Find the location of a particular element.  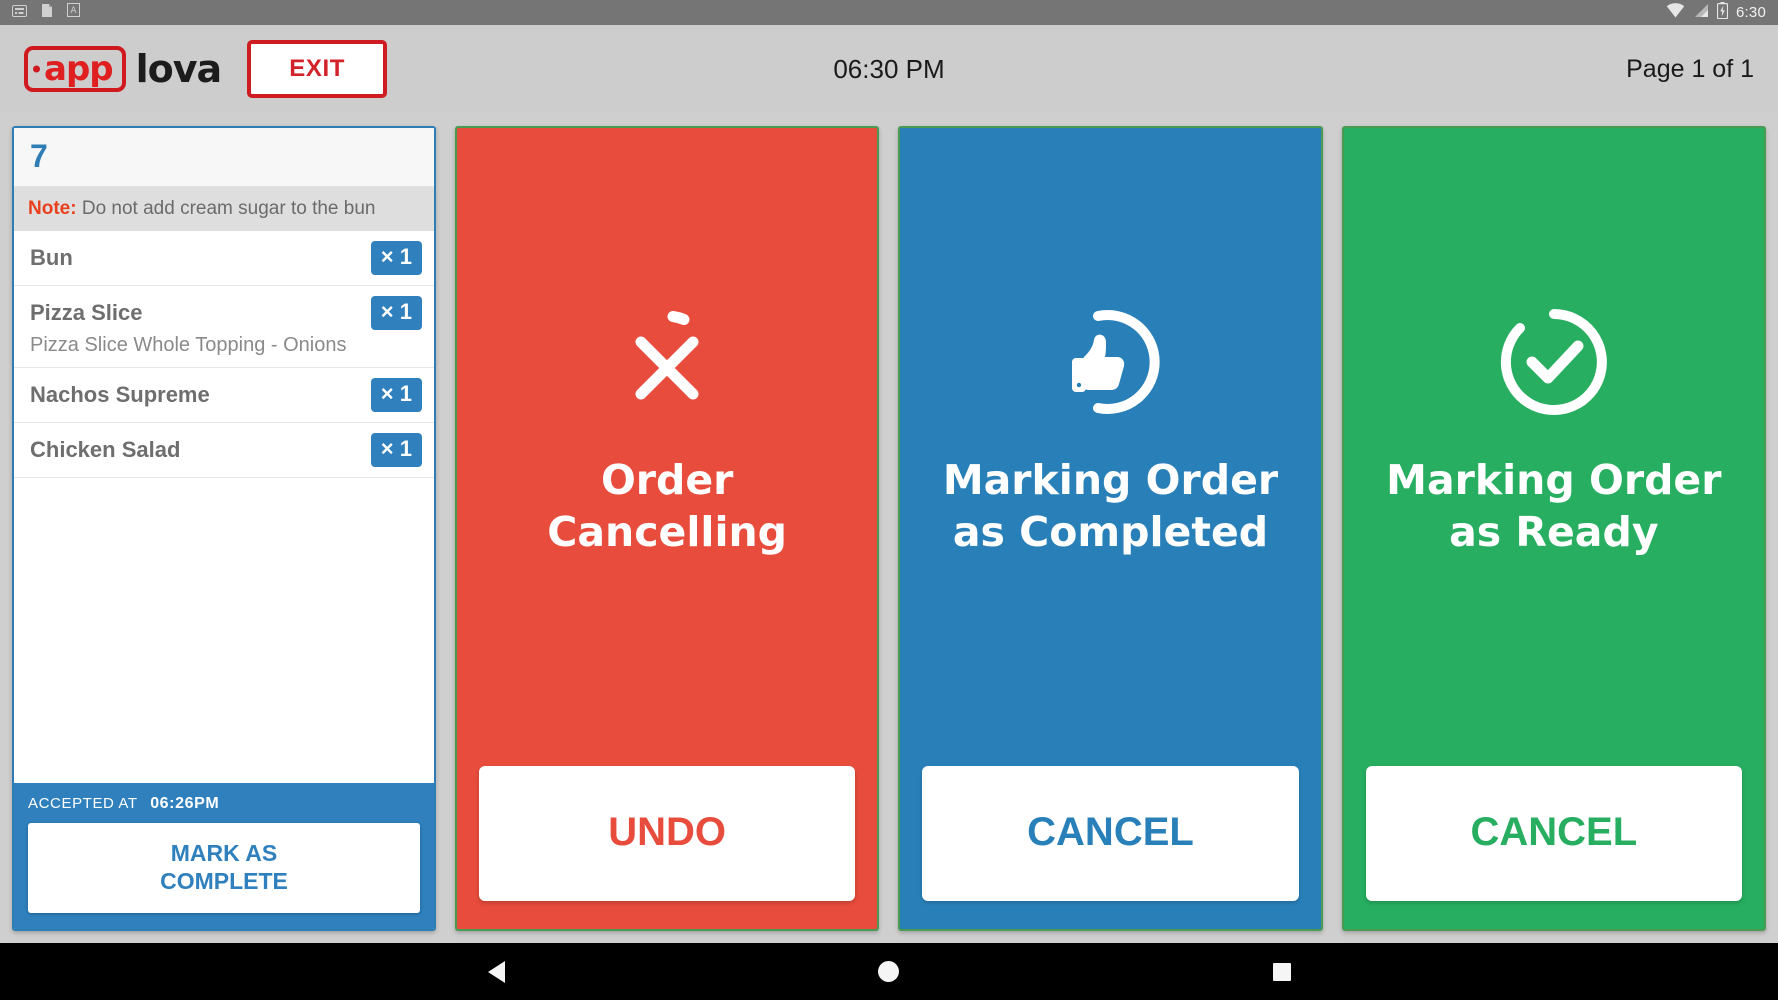

android-status-bar: A 6:30 is located at coordinates (889, 12).